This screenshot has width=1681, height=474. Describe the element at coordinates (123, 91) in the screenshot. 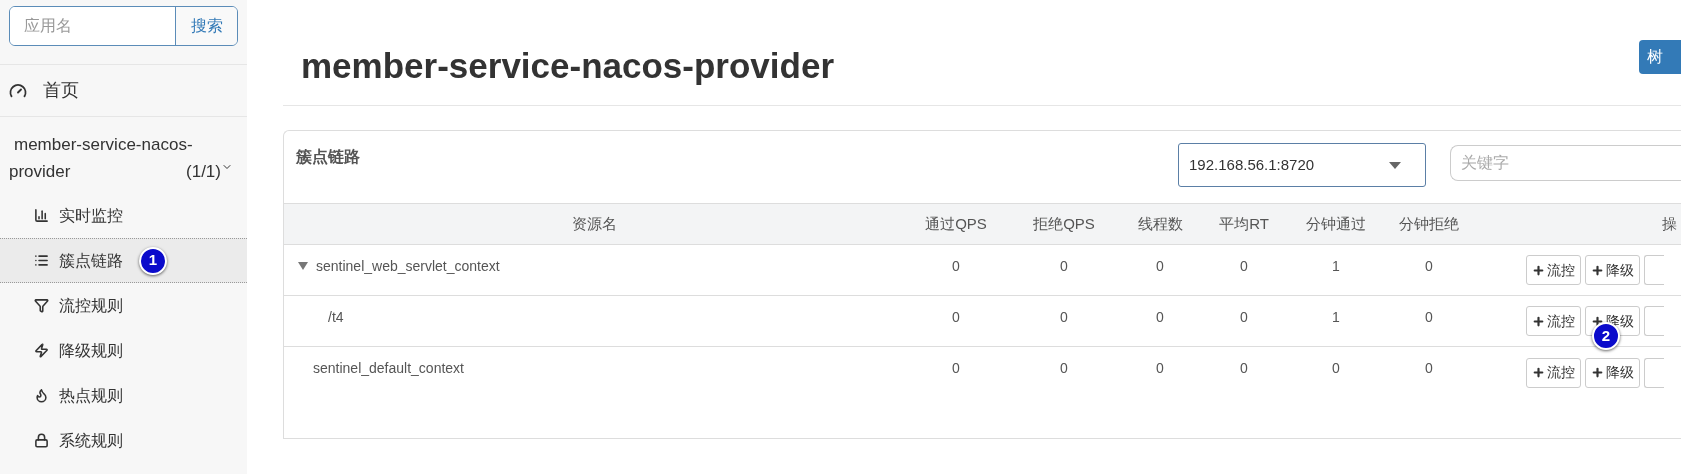

I see `home-link: 首页` at that location.